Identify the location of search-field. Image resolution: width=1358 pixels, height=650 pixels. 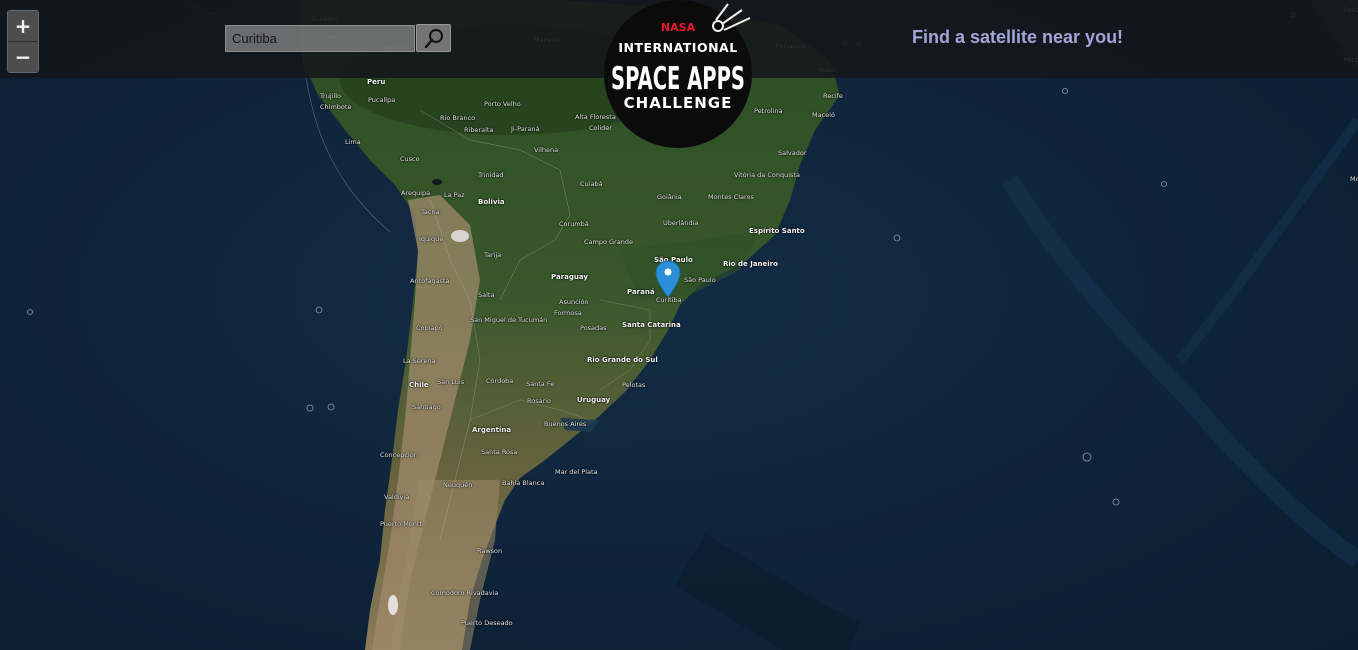
(320, 38).